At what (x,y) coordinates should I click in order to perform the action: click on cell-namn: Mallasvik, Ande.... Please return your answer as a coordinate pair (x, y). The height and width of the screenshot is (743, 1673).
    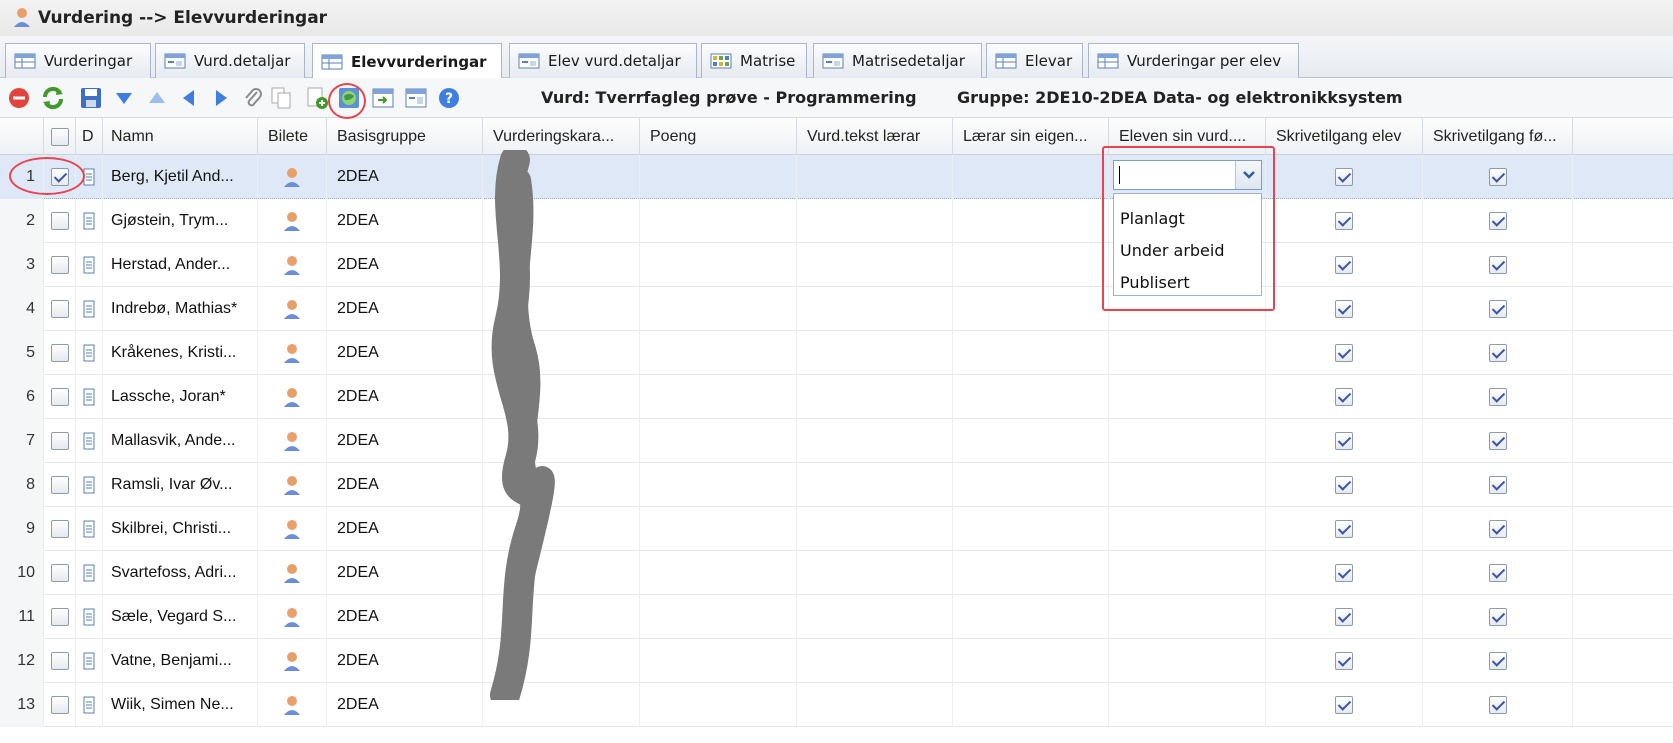
    Looking at the image, I should click on (180, 441).